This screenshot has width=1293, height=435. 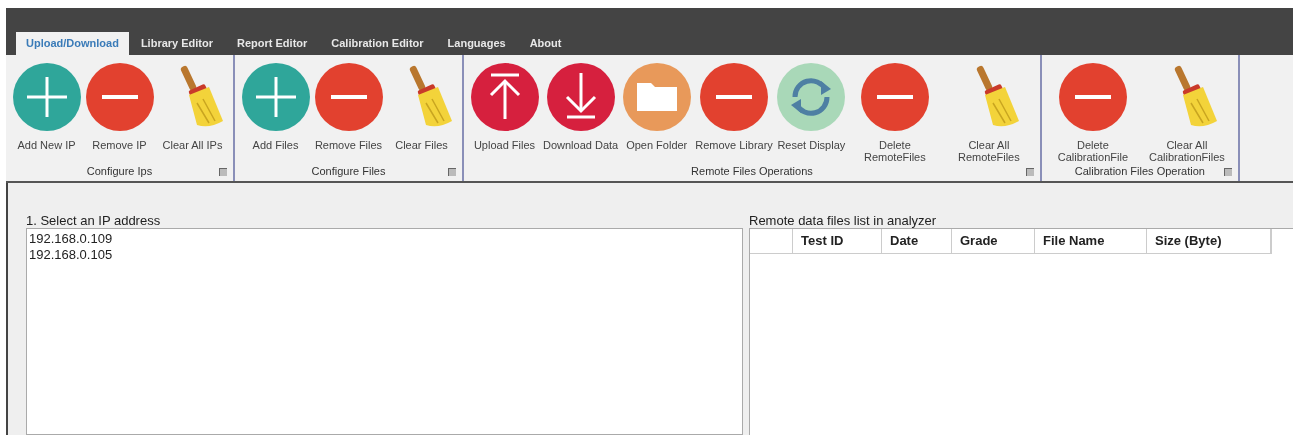 I want to click on ribbon-button: Upload Files, so click(x=504, y=113).